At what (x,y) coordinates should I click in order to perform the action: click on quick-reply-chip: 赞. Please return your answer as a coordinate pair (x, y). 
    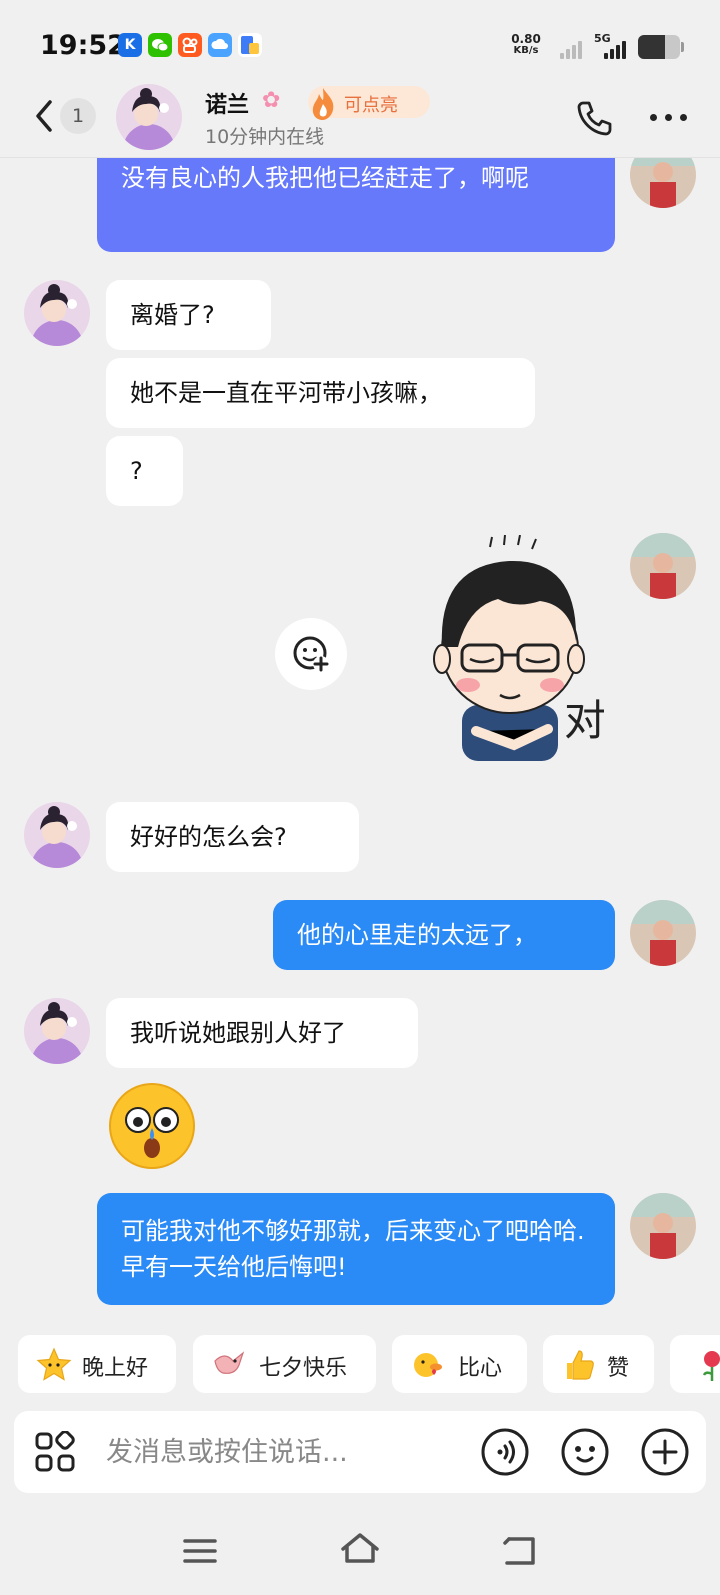
    Looking at the image, I should click on (598, 1364).